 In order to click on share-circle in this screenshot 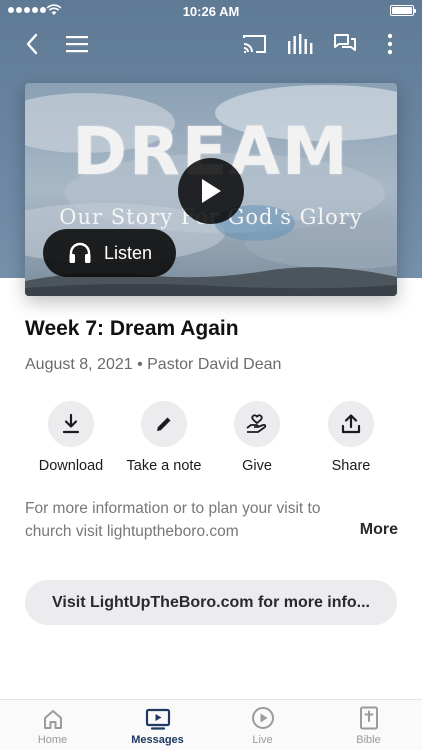, I will do `click(351, 424)`.